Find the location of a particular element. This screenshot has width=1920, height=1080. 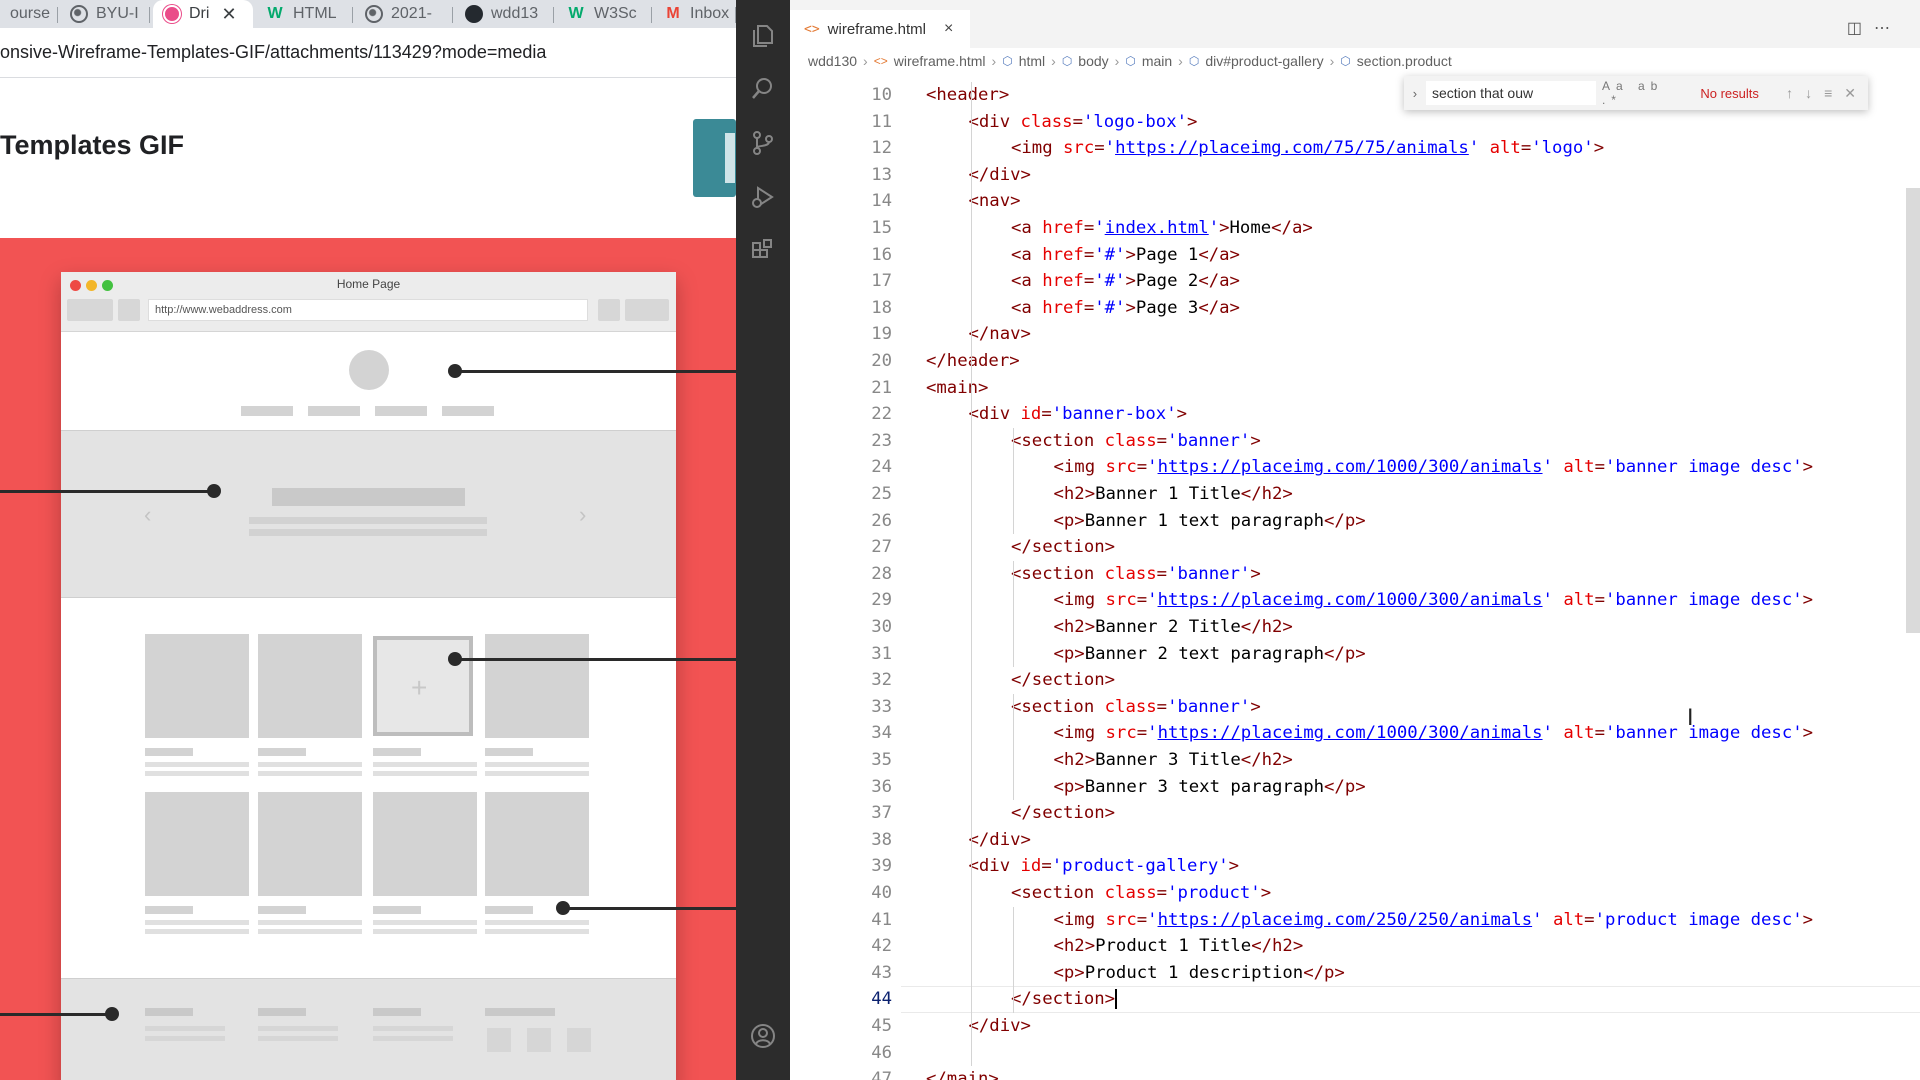

find-input is located at coordinates (1510, 93).